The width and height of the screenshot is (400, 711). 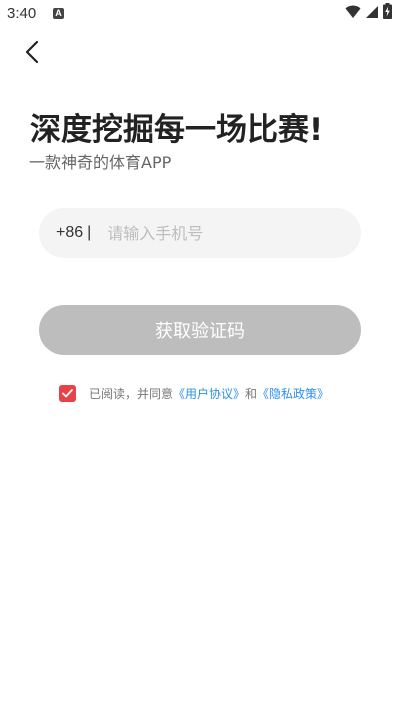 I want to click on wifi-icon, so click(x=353, y=13).